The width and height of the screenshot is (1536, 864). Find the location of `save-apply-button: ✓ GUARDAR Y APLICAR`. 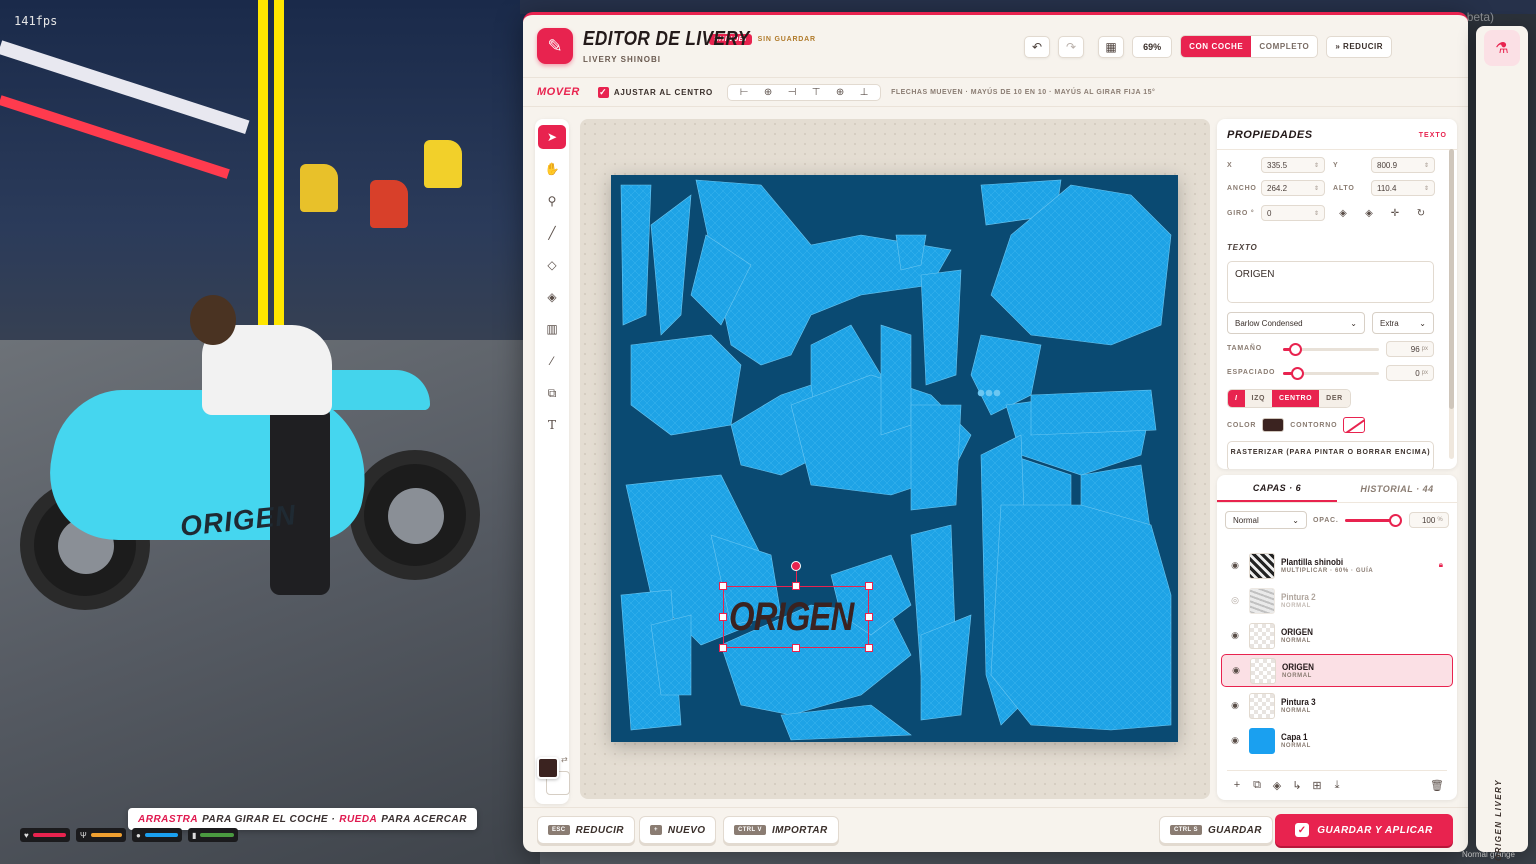

save-apply-button: ✓ GUARDAR Y APLICAR is located at coordinates (1364, 830).